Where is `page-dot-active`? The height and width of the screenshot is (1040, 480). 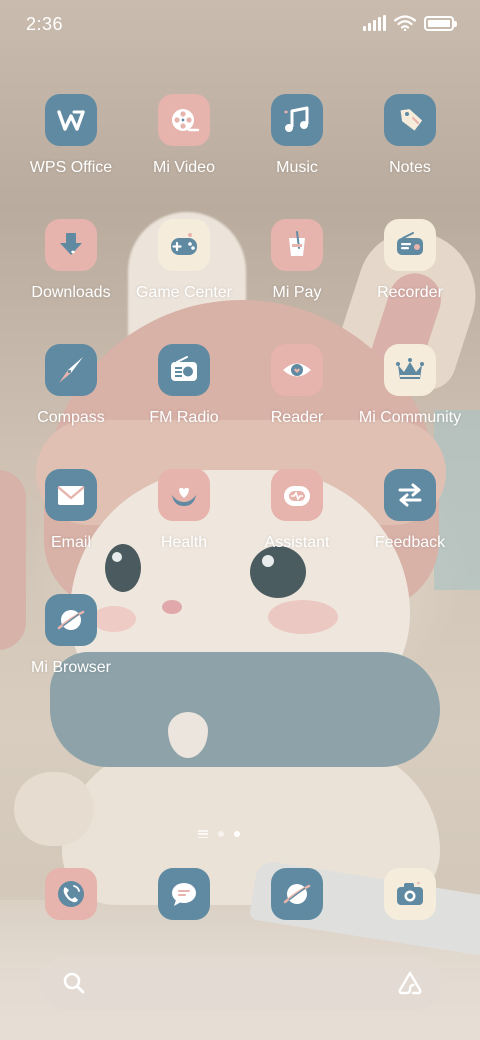
page-dot-active is located at coordinates (237, 834).